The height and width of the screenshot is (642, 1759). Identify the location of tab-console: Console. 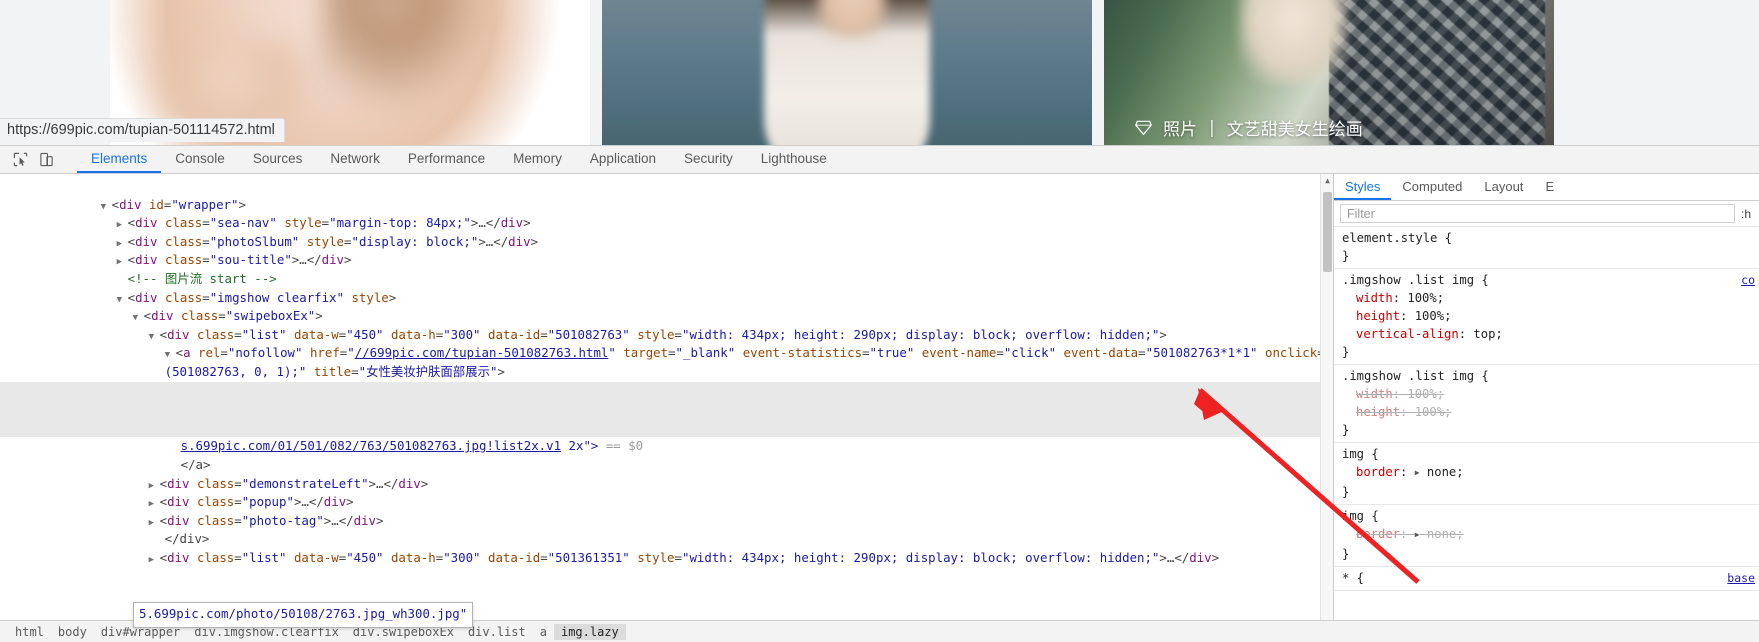
(200, 159).